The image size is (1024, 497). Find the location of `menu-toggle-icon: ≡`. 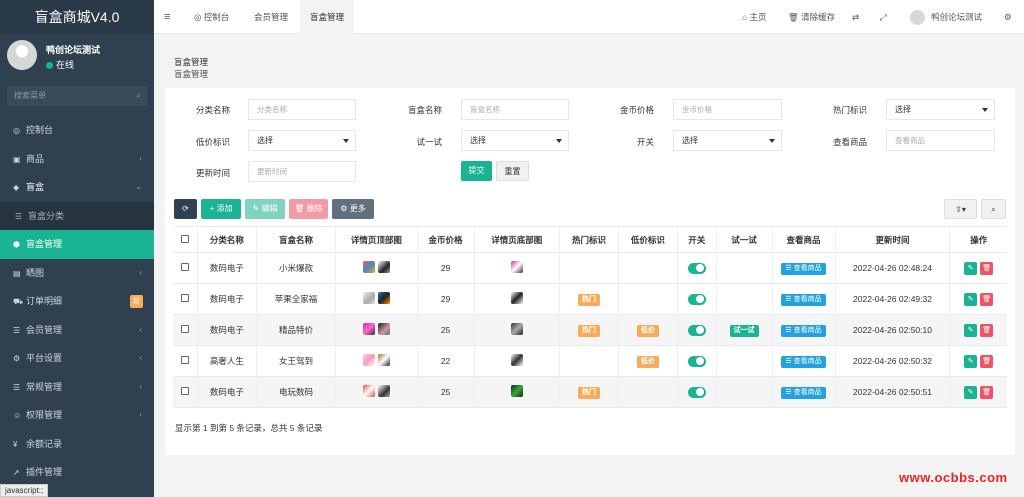

menu-toggle-icon: ≡ is located at coordinates (167, 17).